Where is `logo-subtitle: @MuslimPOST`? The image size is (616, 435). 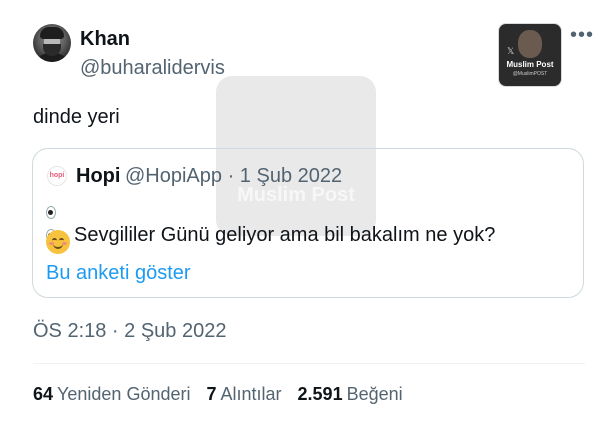 logo-subtitle: @MuslimPOST is located at coordinates (530, 74).